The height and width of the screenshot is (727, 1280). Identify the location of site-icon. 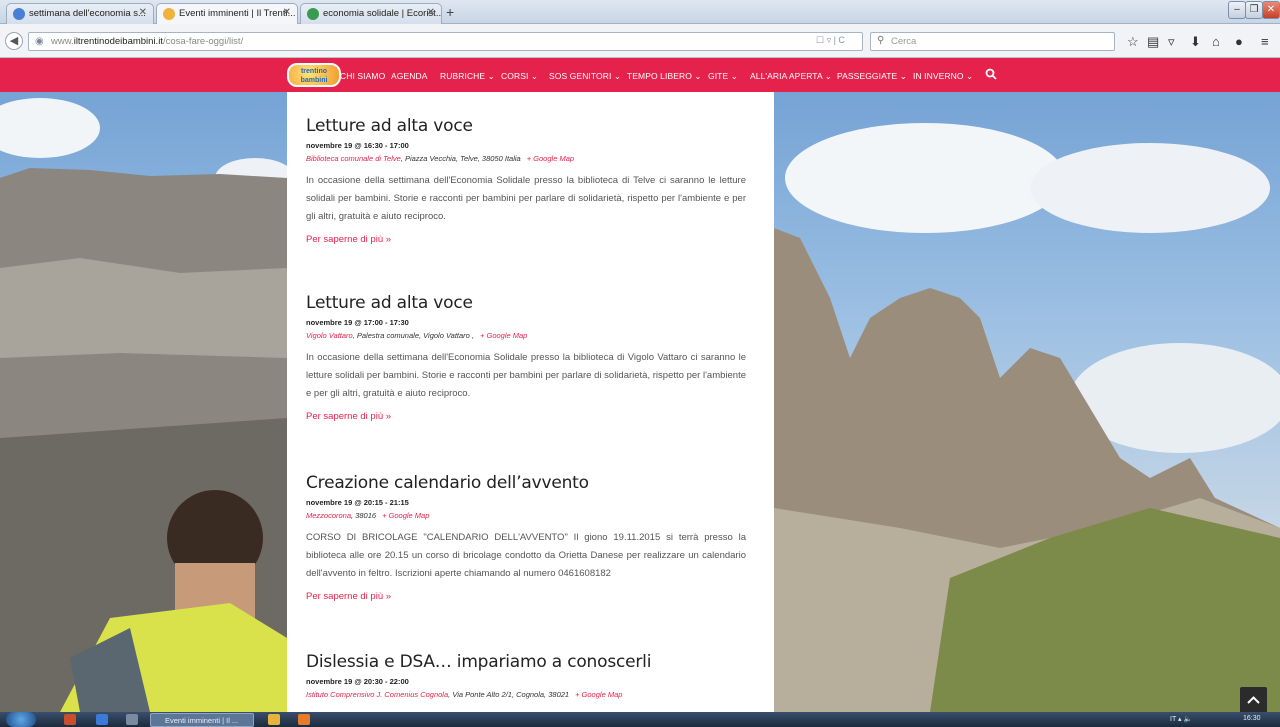
(169, 14).